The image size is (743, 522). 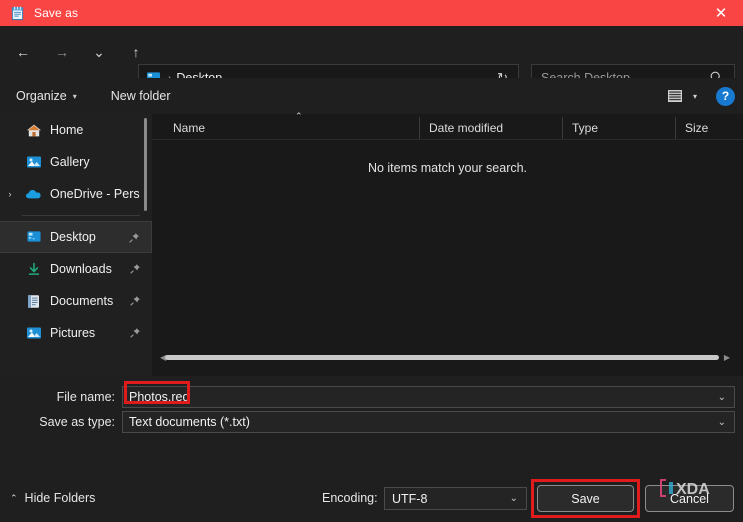 I want to click on window-title: Save as, so click(x=56, y=13).